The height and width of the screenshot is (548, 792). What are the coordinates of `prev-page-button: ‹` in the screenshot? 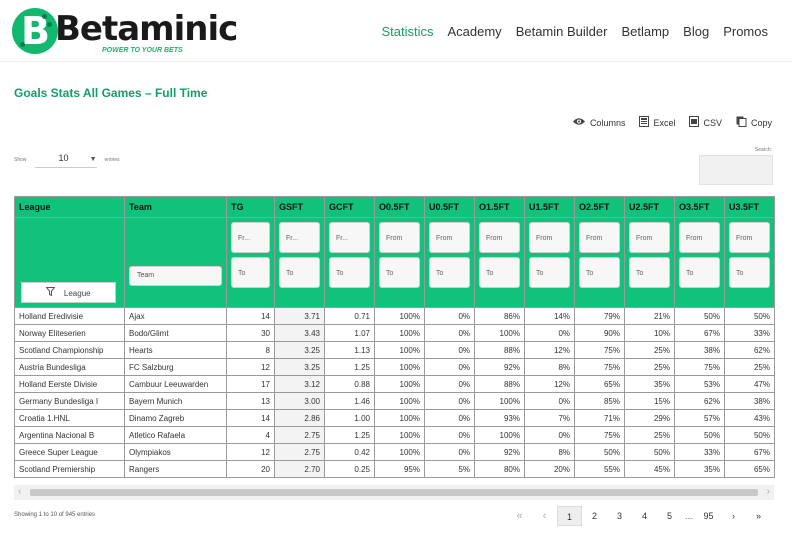 It's located at (544, 516).